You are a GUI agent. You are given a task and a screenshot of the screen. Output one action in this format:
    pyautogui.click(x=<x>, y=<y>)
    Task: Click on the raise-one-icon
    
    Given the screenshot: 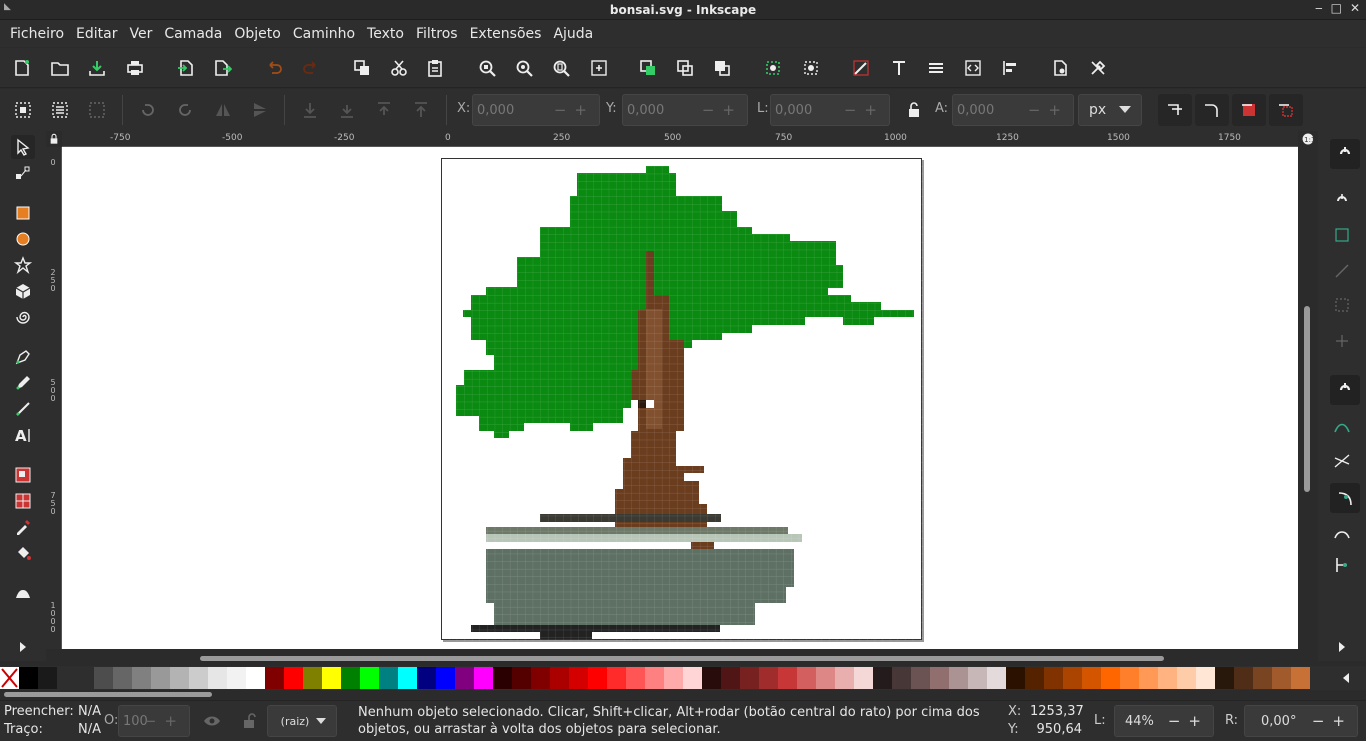 What is the action you would take?
    pyautogui.click(x=384, y=110)
    